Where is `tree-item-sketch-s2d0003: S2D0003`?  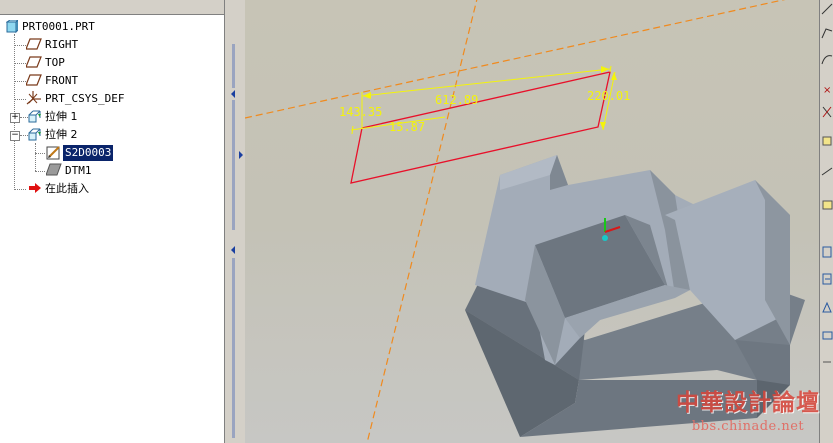
tree-item-sketch-s2d0003: S2D0003 is located at coordinates (80, 153).